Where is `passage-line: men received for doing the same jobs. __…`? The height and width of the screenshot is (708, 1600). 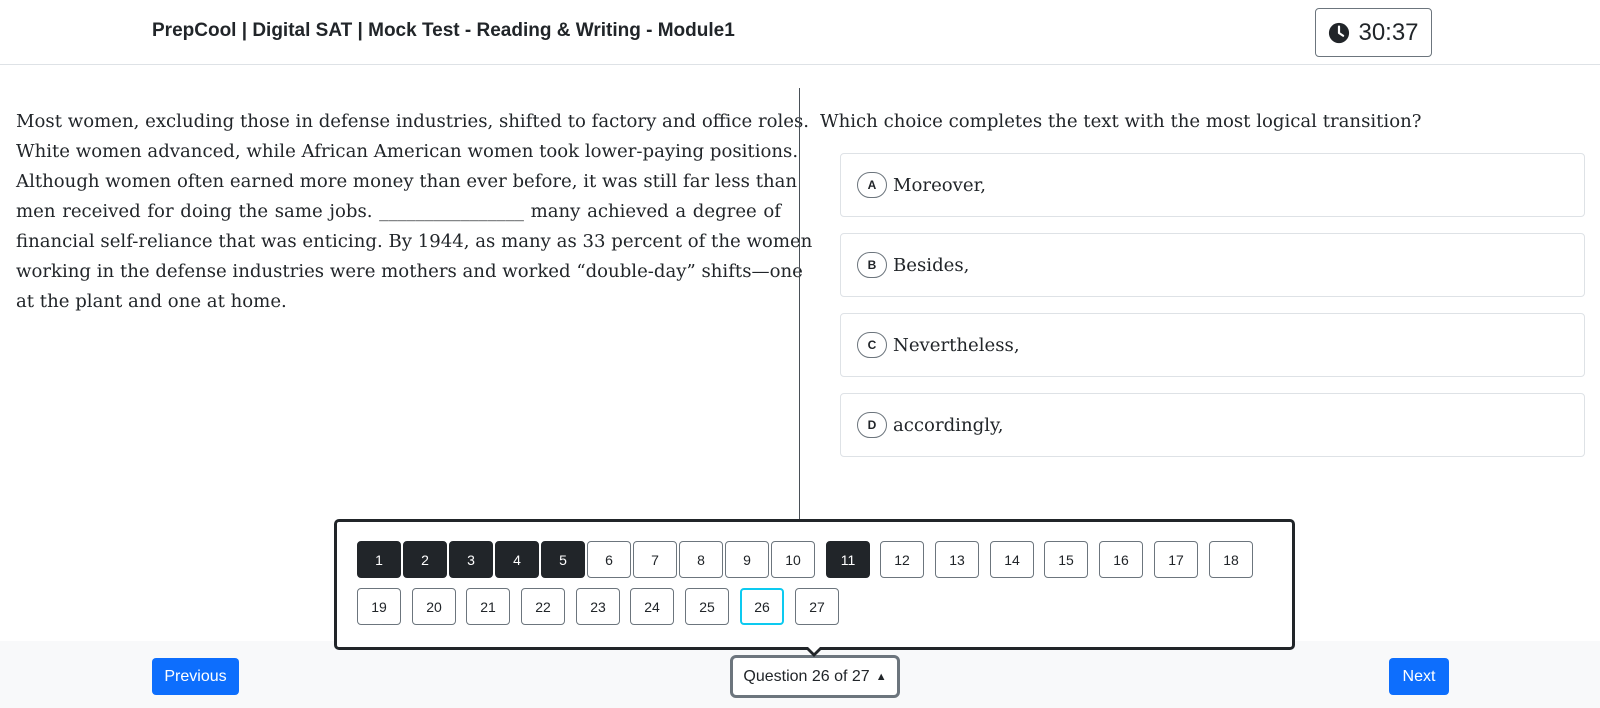 passage-line: men received for doing the same jobs. __… is located at coordinates (398, 211).